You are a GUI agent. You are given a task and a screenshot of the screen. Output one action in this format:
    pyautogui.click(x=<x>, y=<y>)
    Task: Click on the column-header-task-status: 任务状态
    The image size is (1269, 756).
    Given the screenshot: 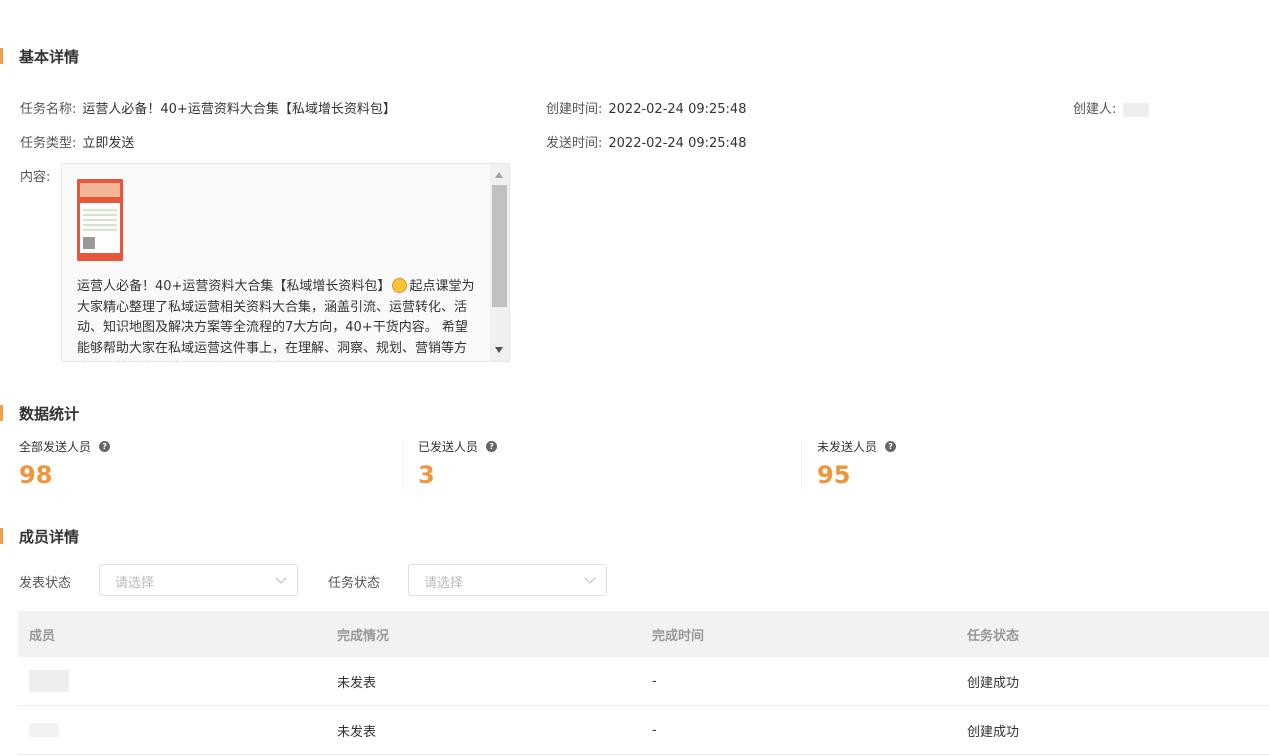 What is the action you would take?
    pyautogui.click(x=993, y=636)
    